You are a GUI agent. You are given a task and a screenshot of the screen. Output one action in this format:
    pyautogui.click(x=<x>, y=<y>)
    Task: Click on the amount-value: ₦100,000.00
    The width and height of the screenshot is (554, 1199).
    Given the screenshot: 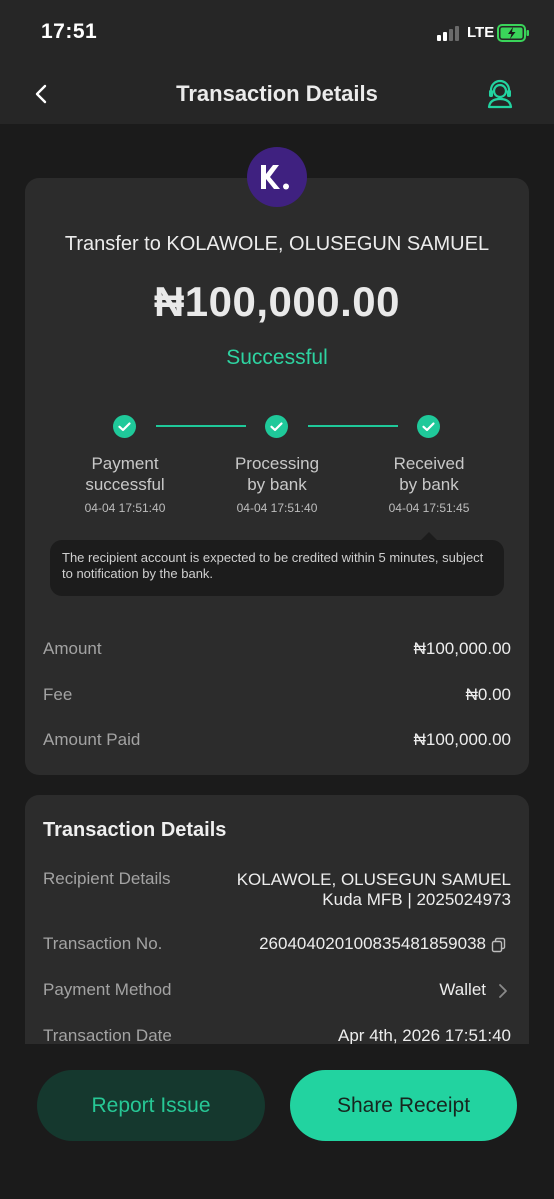 What is the action you would take?
    pyautogui.click(x=462, y=648)
    